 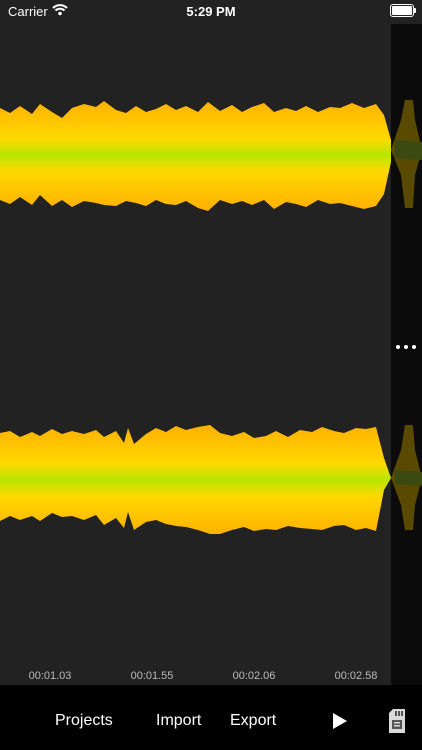 What do you see at coordinates (403, 10) in the screenshot?
I see `battery-icon` at bounding box center [403, 10].